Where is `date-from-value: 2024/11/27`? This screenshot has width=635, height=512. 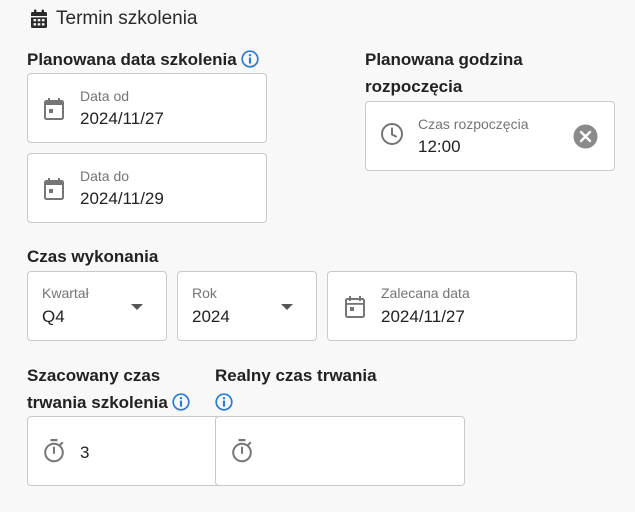 date-from-value: 2024/11/27 is located at coordinates (122, 118).